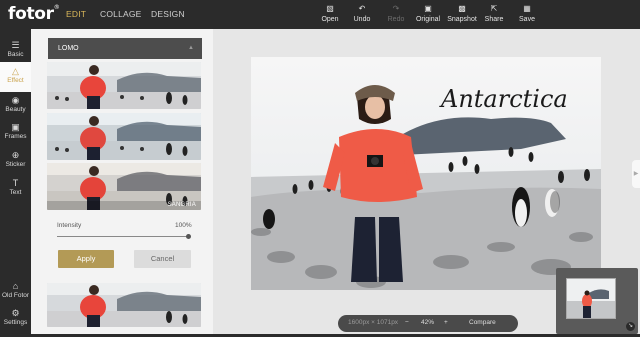 This screenshot has width=640, height=337. Describe the element at coordinates (362, 8) in the screenshot. I see `undo-icon: ↶` at that location.